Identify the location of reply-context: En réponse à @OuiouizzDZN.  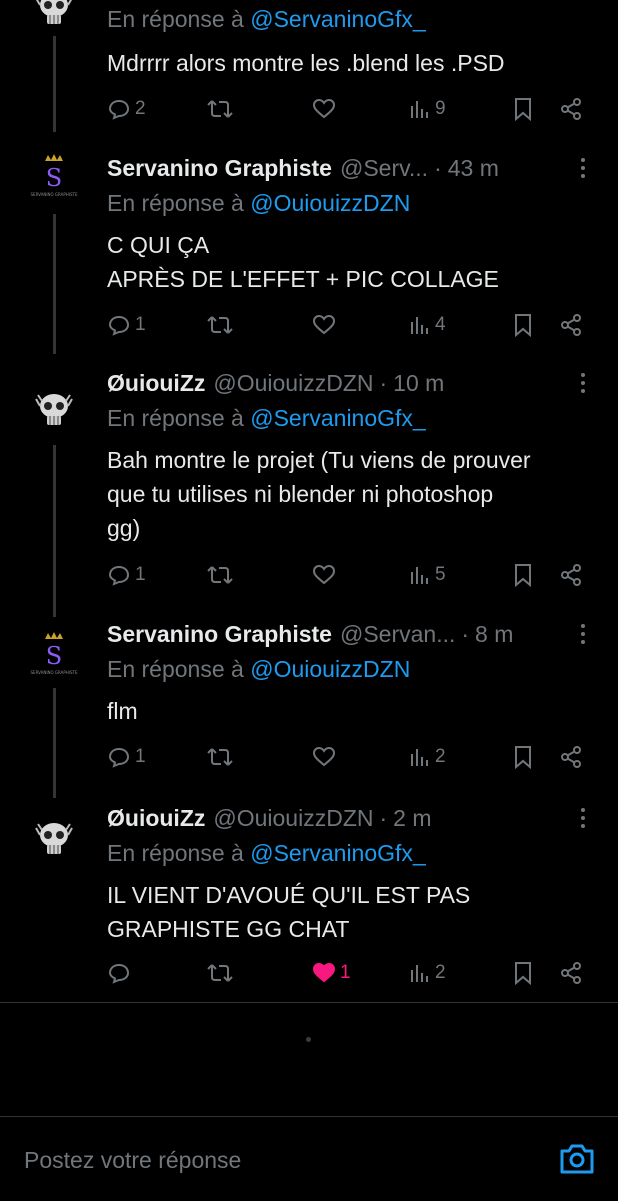
(258, 669).